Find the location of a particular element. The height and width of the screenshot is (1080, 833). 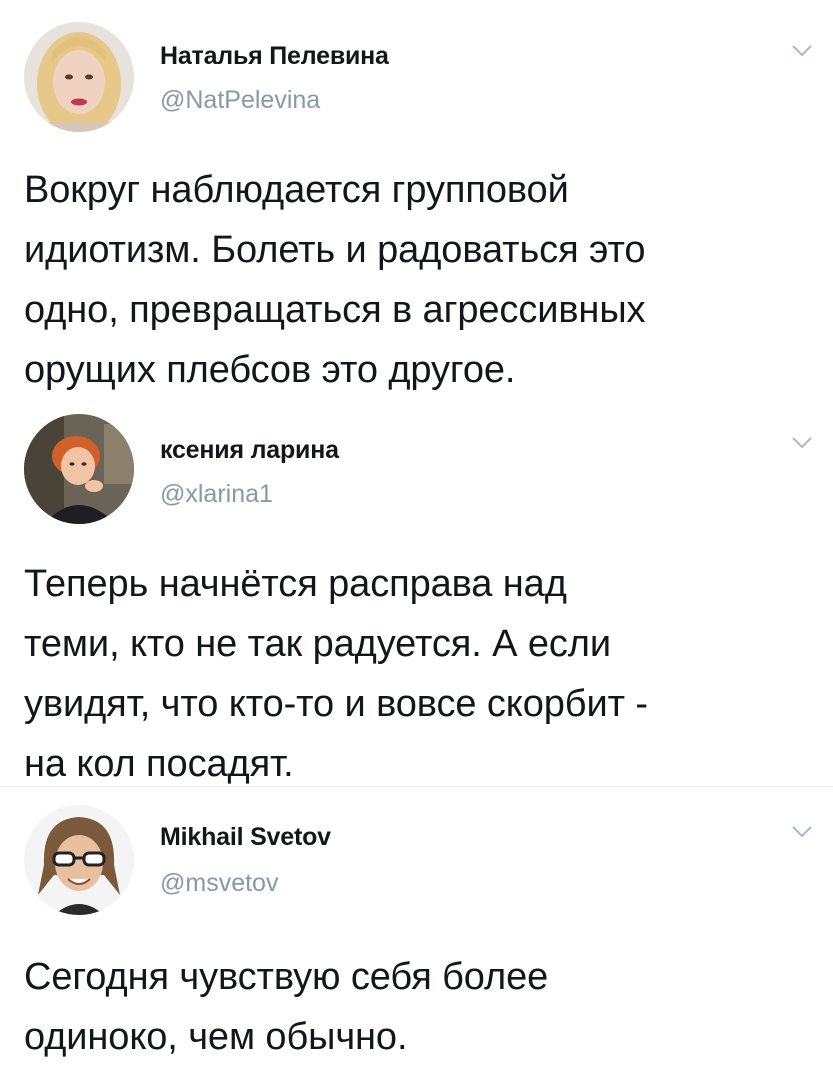

avatar-redhead-woman-icon is located at coordinates (79, 469).